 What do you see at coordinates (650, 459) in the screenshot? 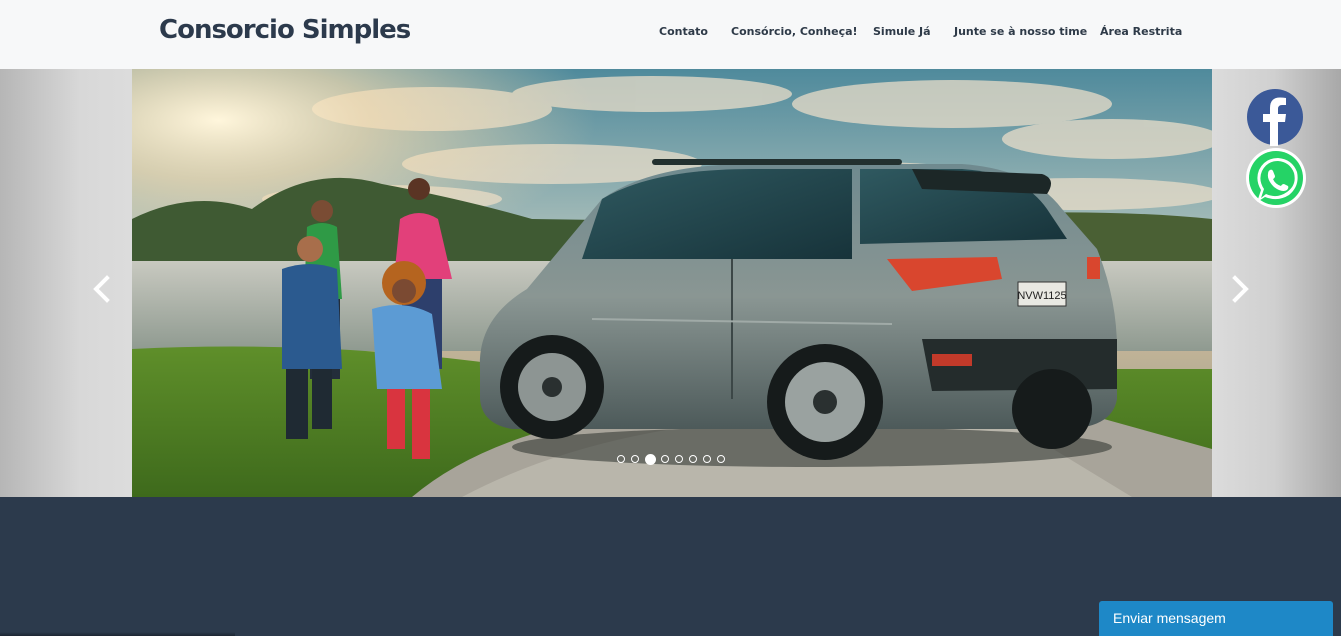
I see `carousel-indicator-active` at bounding box center [650, 459].